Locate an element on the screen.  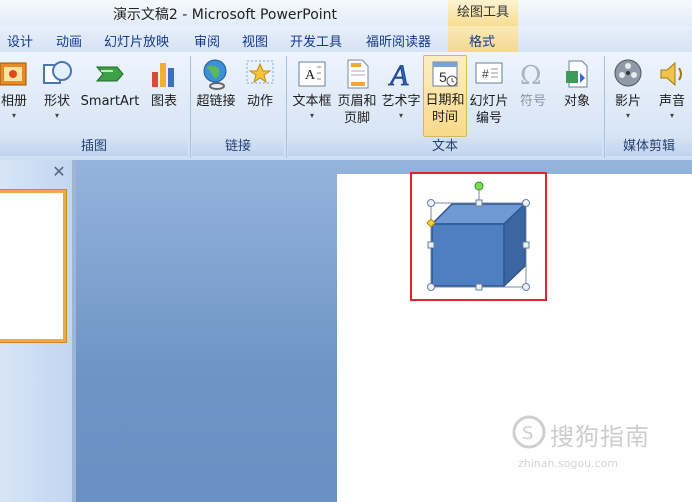
photo-album-label: 相册 is located at coordinates (13, 101).